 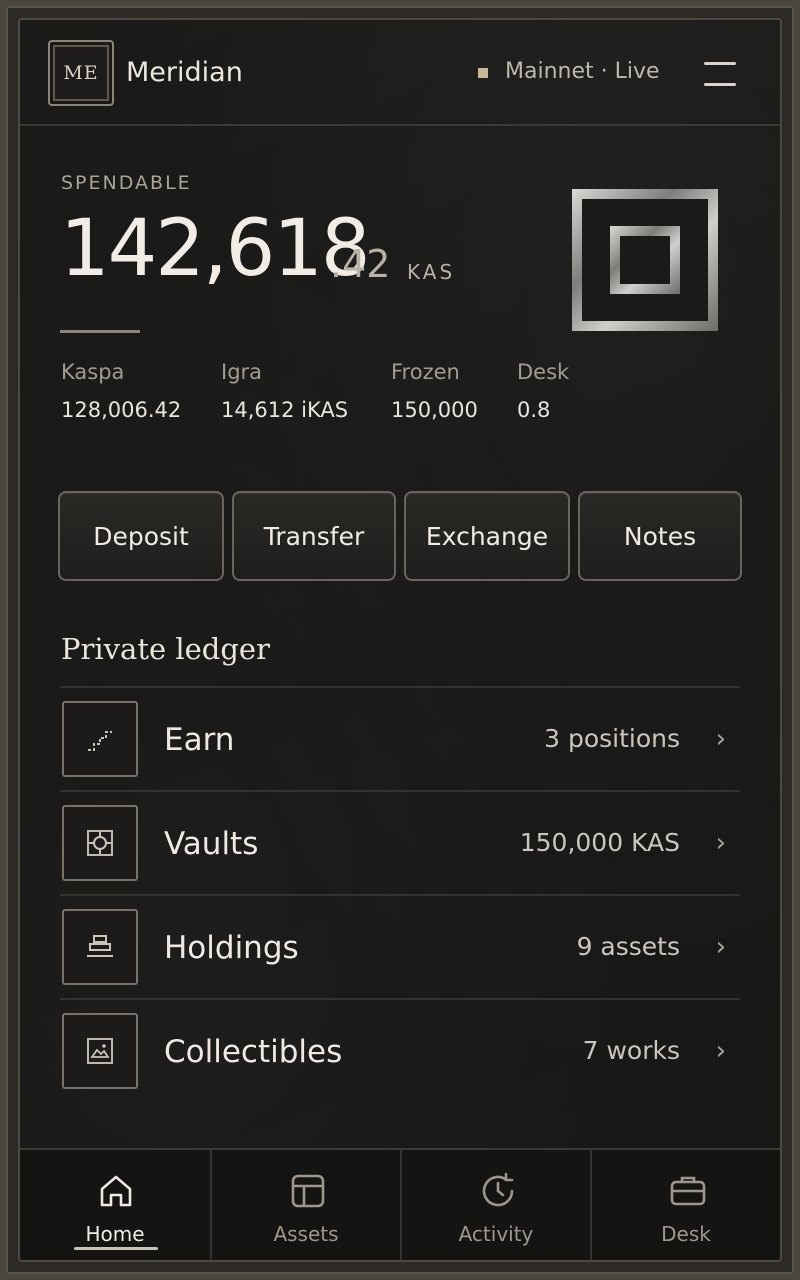 I want to click on account-logo: ME, so click(x=81, y=73).